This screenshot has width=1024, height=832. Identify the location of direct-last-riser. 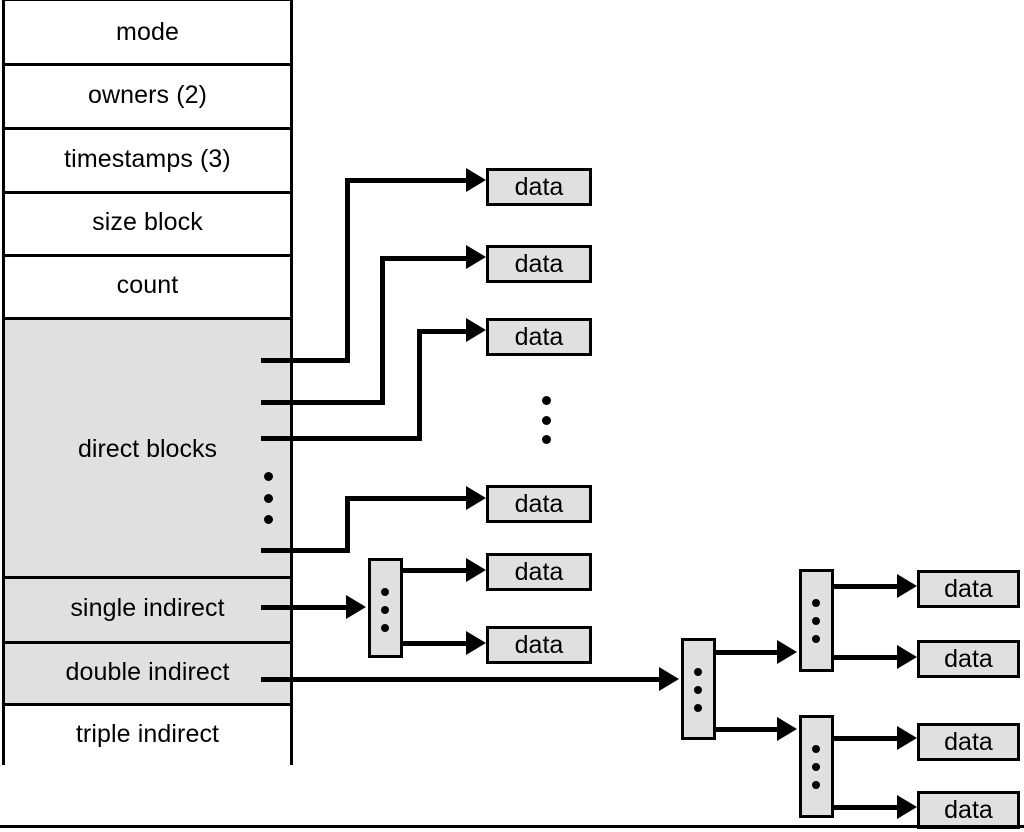
(347, 524).